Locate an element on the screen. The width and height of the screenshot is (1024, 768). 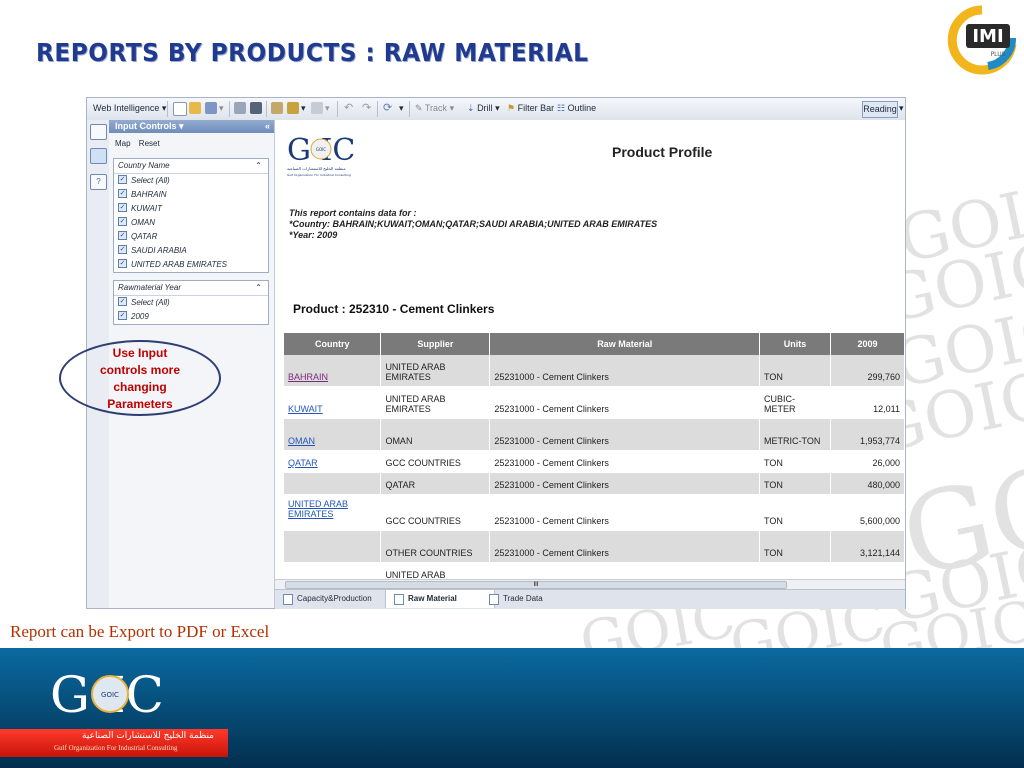
reading-mode-button: Reading is located at coordinates (880, 109).